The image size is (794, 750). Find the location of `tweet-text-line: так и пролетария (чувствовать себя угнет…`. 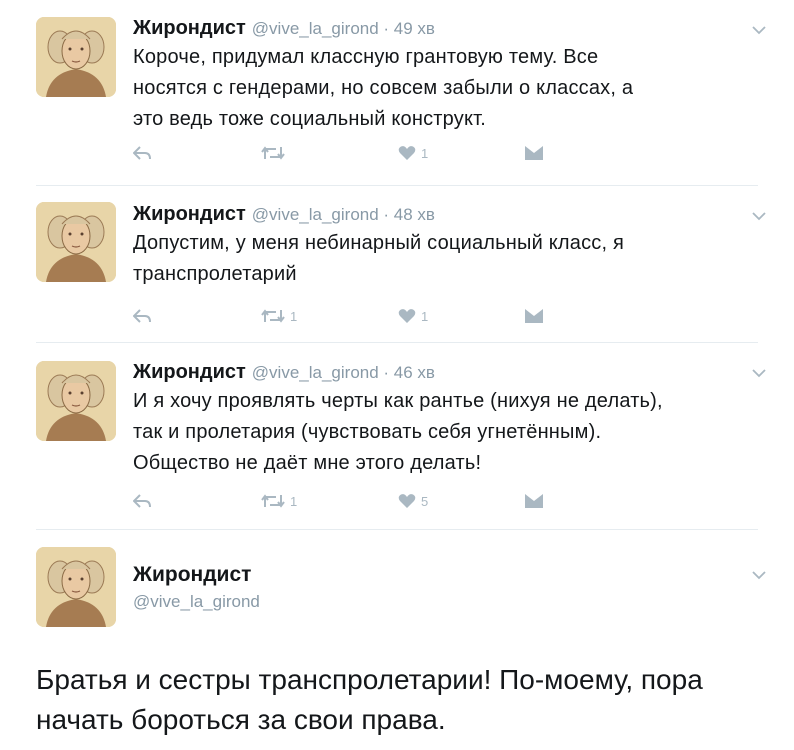

tweet-text-line: так и пролетария (чувствовать себя угнет… is located at coordinates (367, 432).